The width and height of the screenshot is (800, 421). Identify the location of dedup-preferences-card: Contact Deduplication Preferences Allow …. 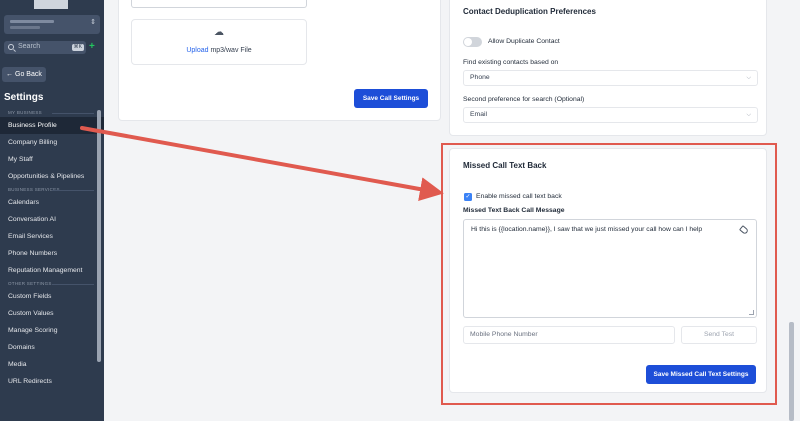
(608, 68).